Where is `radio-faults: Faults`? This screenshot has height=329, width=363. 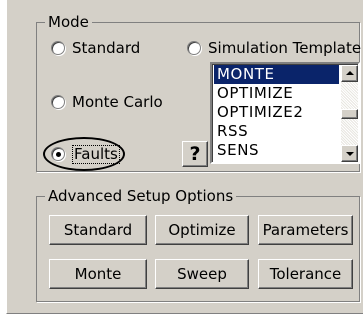 radio-faults: Faults is located at coordinates (85, 154).